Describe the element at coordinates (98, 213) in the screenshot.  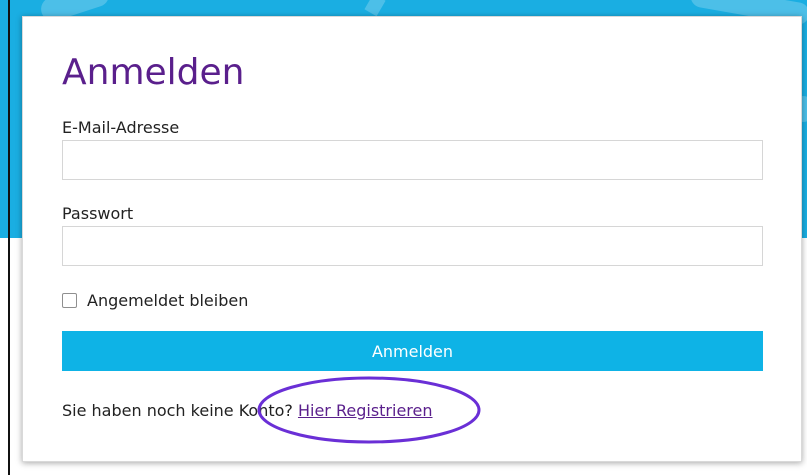
I see `password-label: Passwort` at that location.